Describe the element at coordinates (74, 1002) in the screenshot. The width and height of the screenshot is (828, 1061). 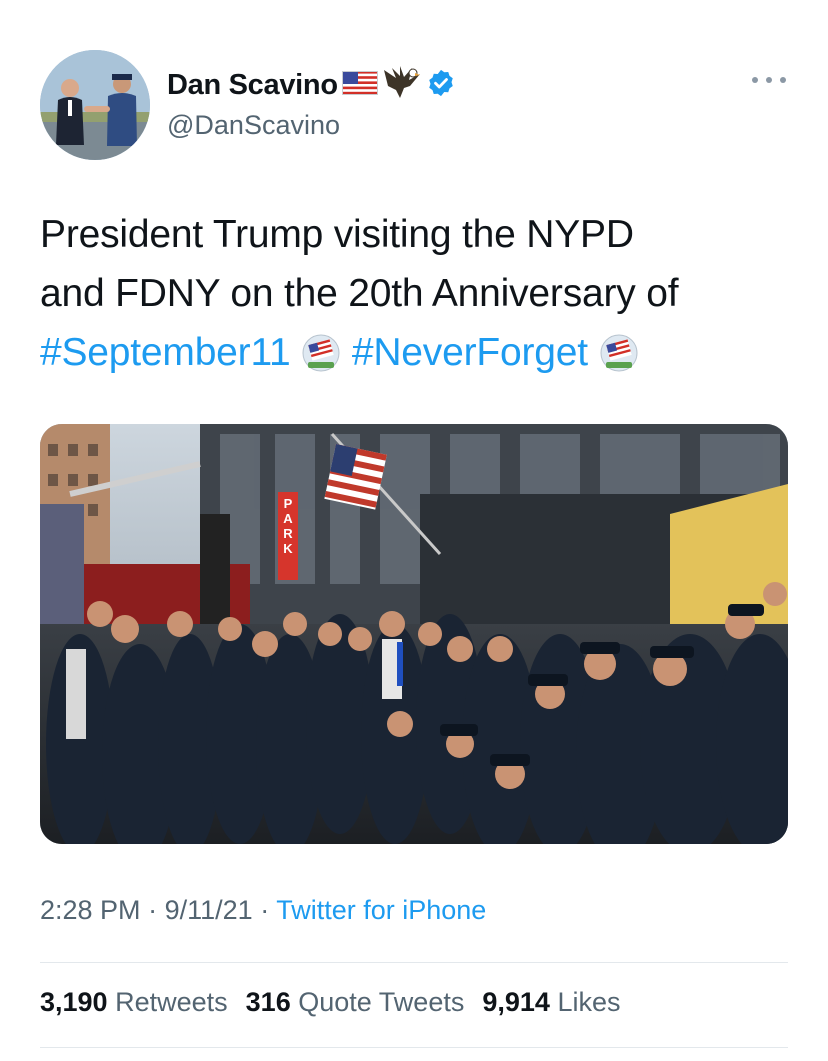
I see `retweets-count: 3,190` at that location.